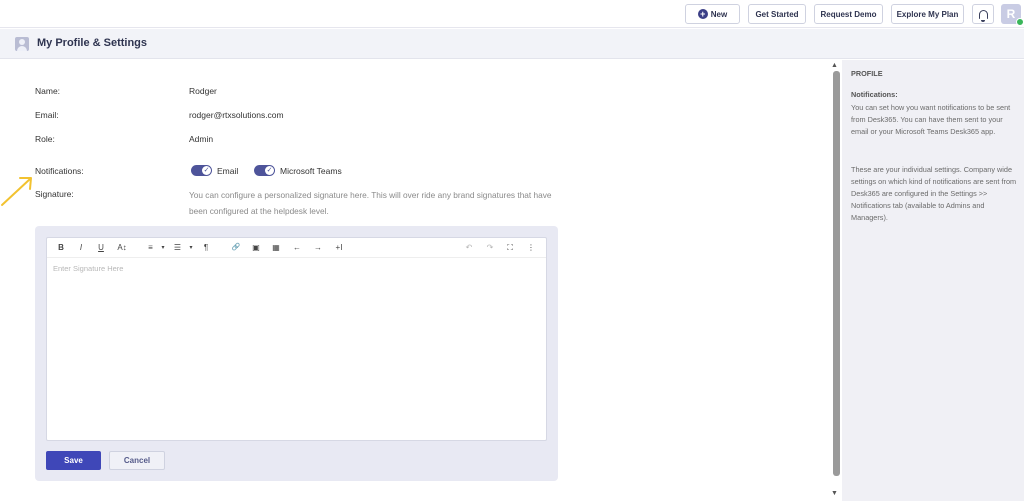 The width and height of the screenshot is (1024, 501). Describe the element at coordinates (101, 248) in the screenshot. I see `underline-icon: U` at that location.